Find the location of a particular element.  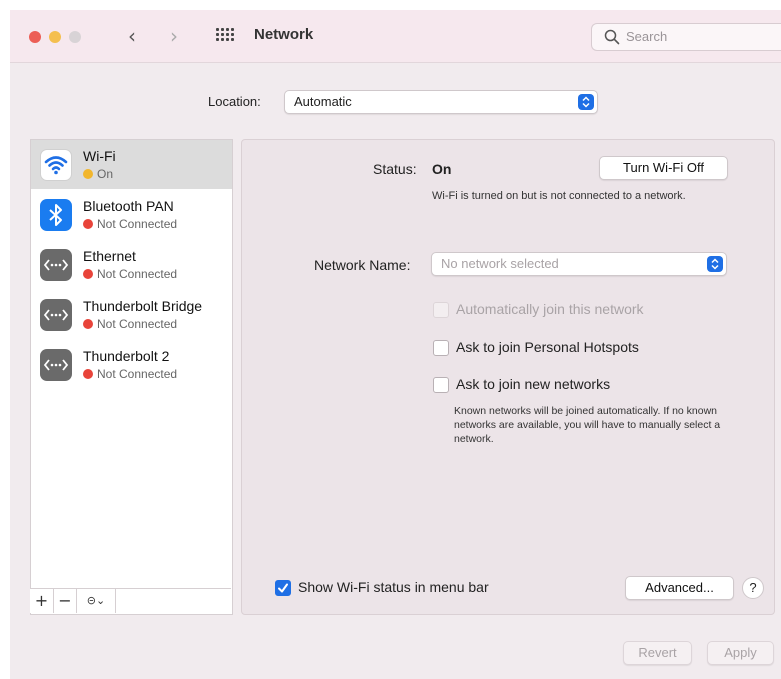

add-service-button: + is located at coordinates (42, 601).